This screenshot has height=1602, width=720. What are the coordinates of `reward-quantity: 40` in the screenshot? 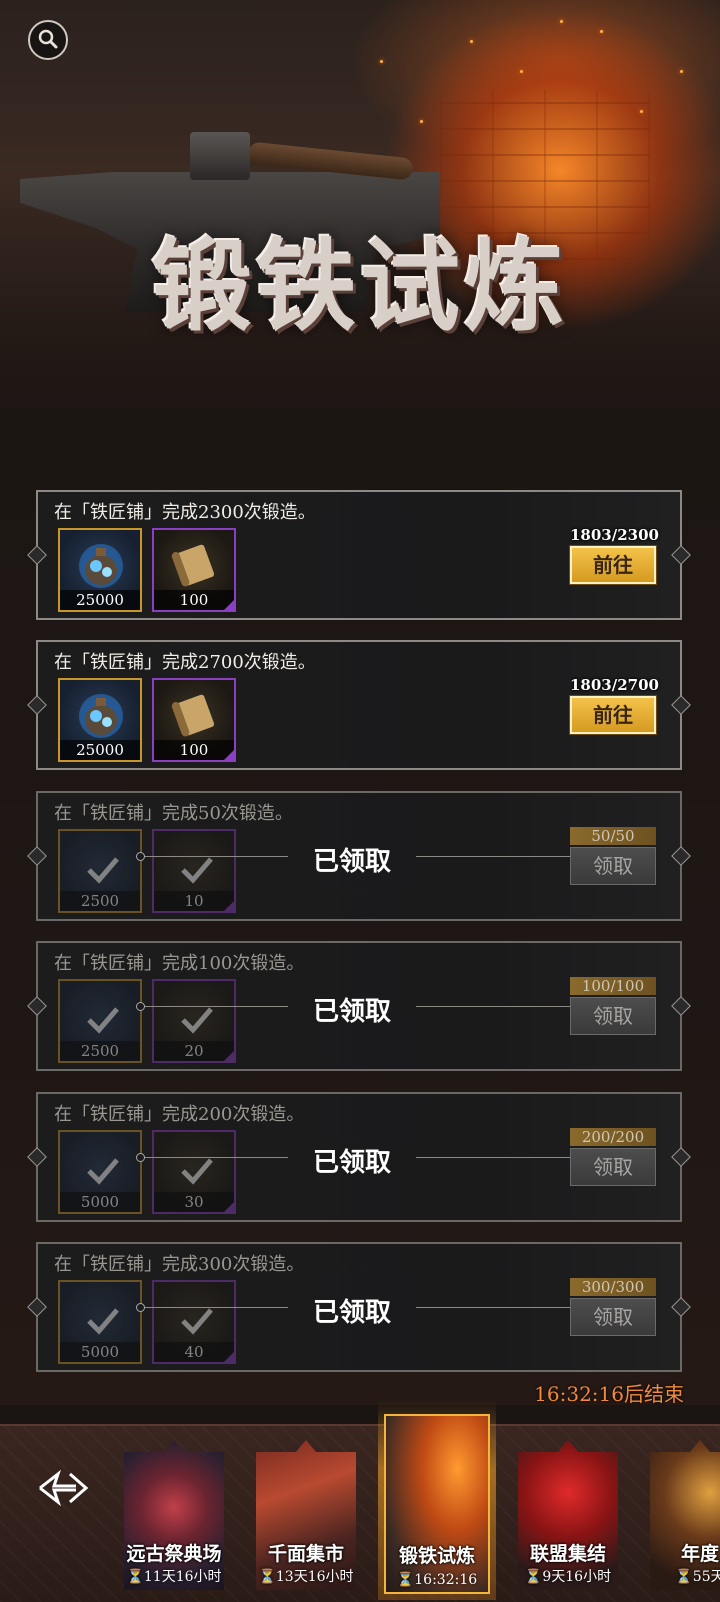 It's located at (194, 1352).